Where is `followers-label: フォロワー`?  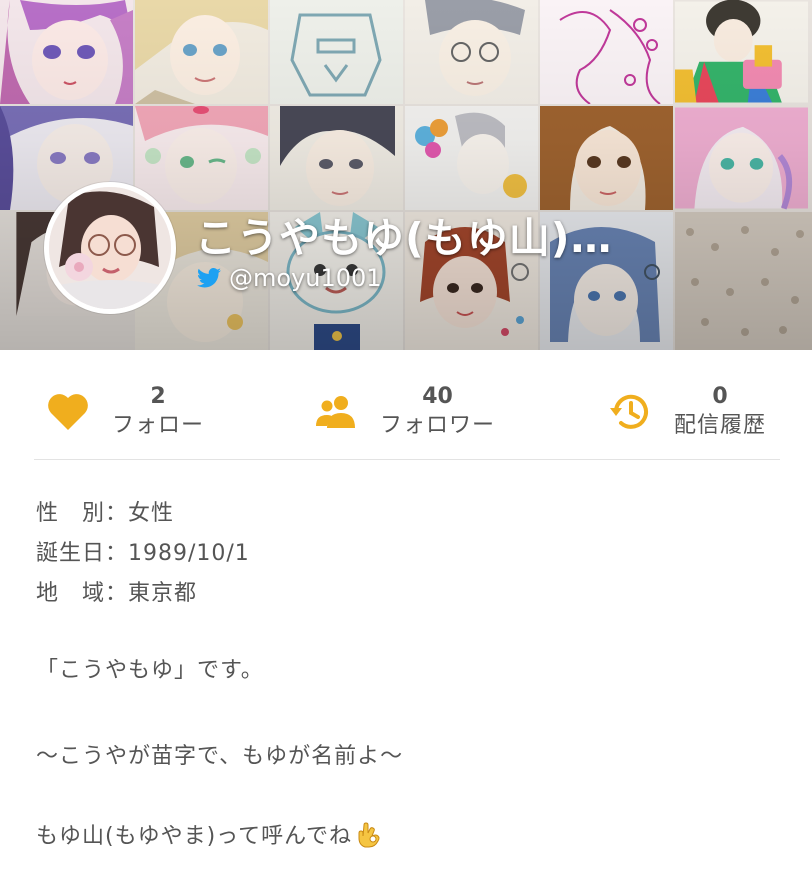
followers-label: フォロワー is located at coordinates (438, 425).